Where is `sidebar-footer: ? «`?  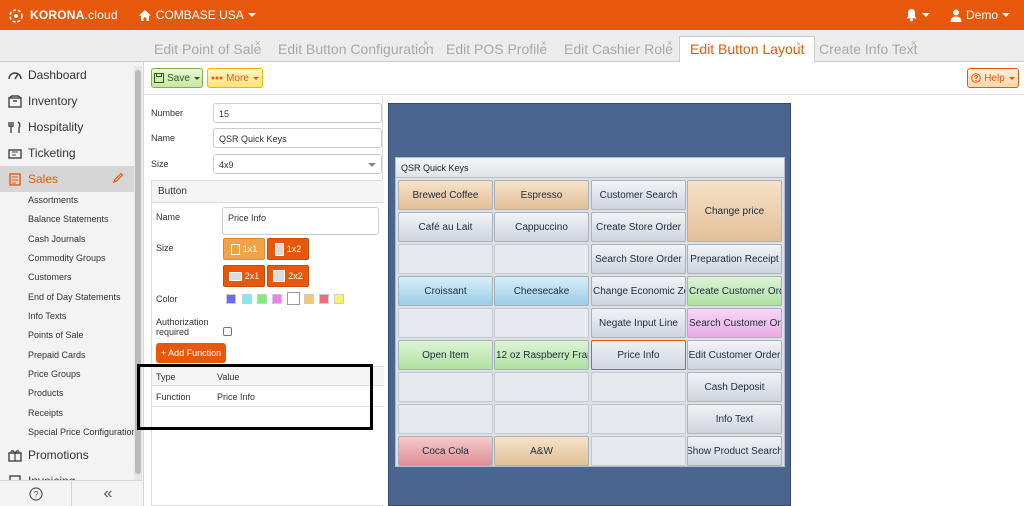
sidebar-footer: ? « is located at coordinates (71, 493).